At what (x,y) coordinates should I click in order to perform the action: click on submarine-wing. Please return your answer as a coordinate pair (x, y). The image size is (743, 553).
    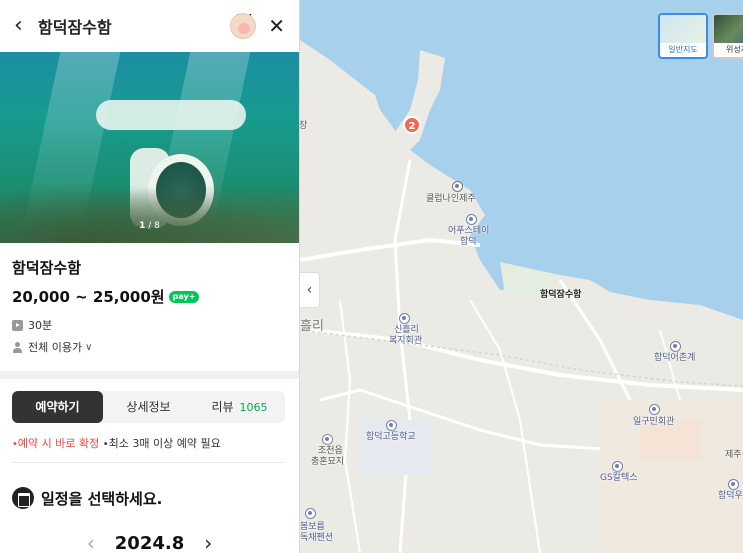
    Looking at the image, I should click on (171, 115).